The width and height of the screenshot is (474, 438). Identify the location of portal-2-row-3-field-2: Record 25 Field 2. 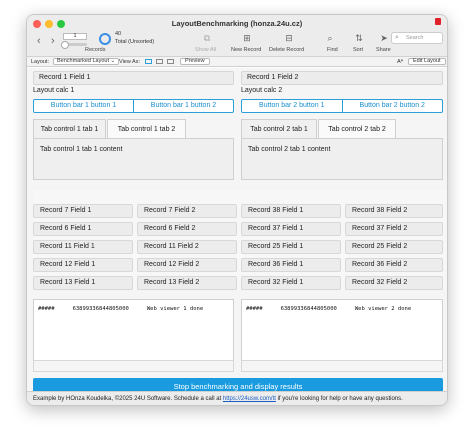
(394, 247).